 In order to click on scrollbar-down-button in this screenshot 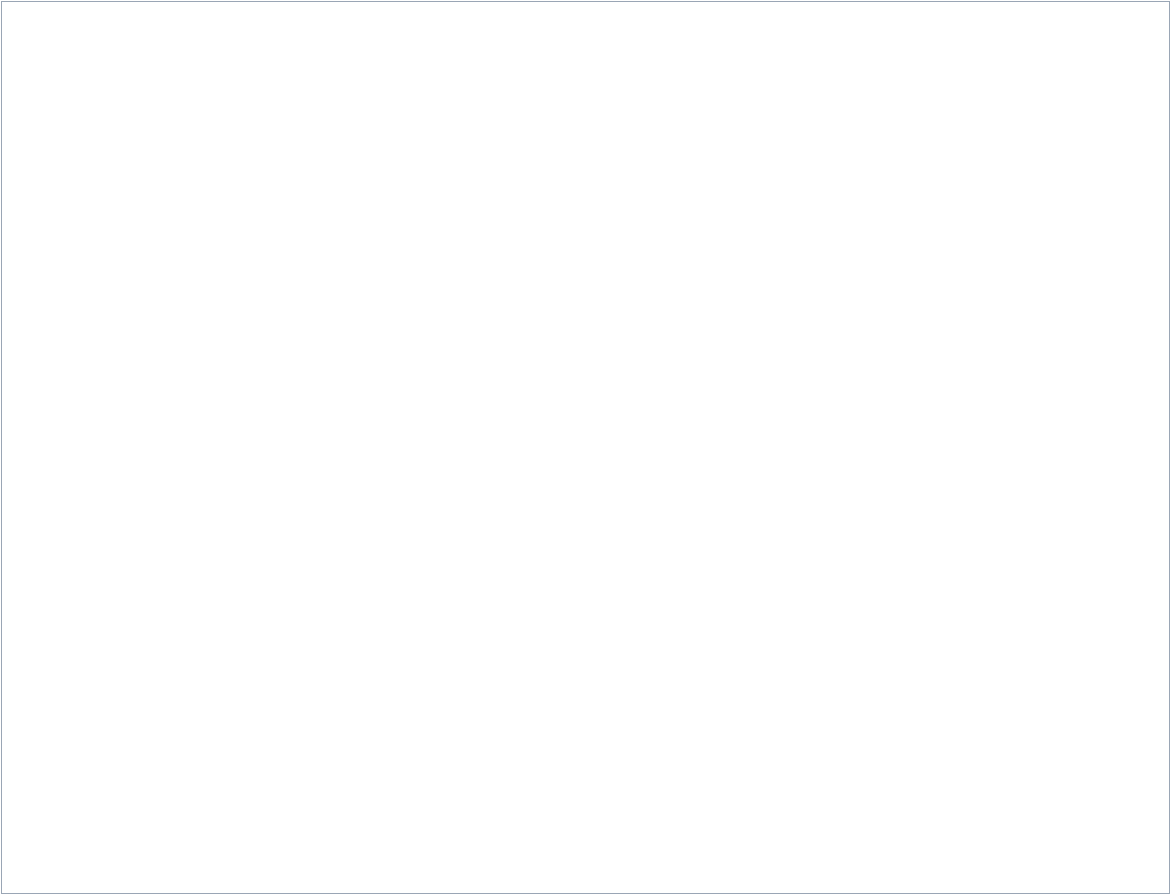, I will do `click(1133, 847)`.